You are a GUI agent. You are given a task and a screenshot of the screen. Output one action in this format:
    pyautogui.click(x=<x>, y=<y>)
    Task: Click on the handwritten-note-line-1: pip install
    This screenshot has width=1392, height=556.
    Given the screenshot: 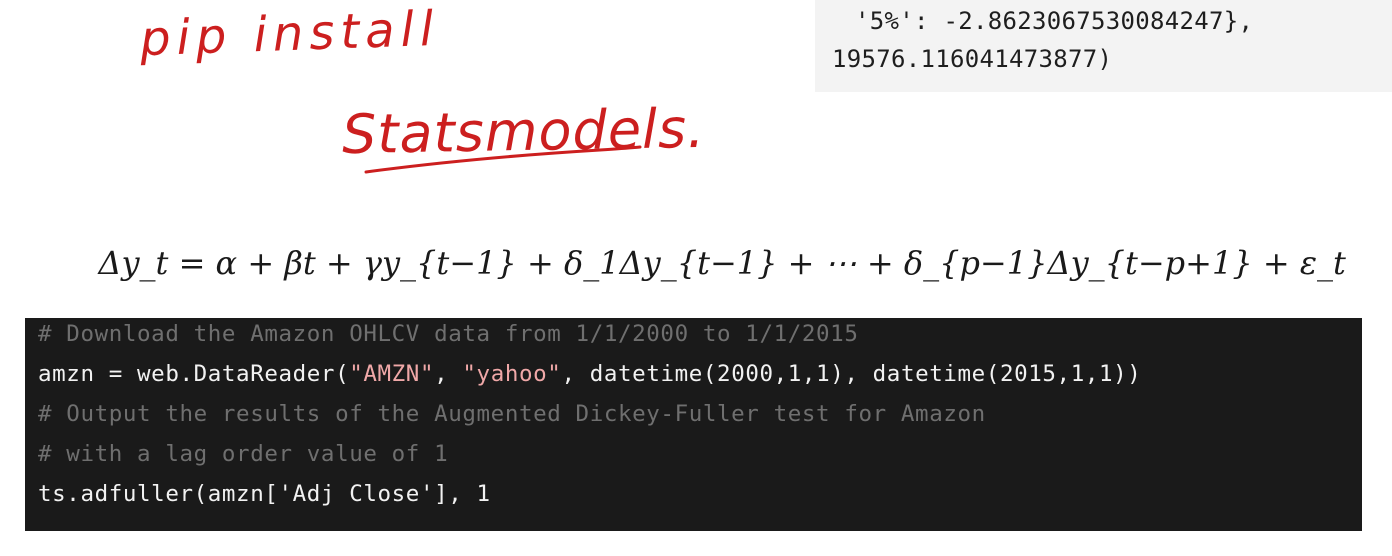 What is the action you would take?
    pyautogui.click(x=290, y=34)
    